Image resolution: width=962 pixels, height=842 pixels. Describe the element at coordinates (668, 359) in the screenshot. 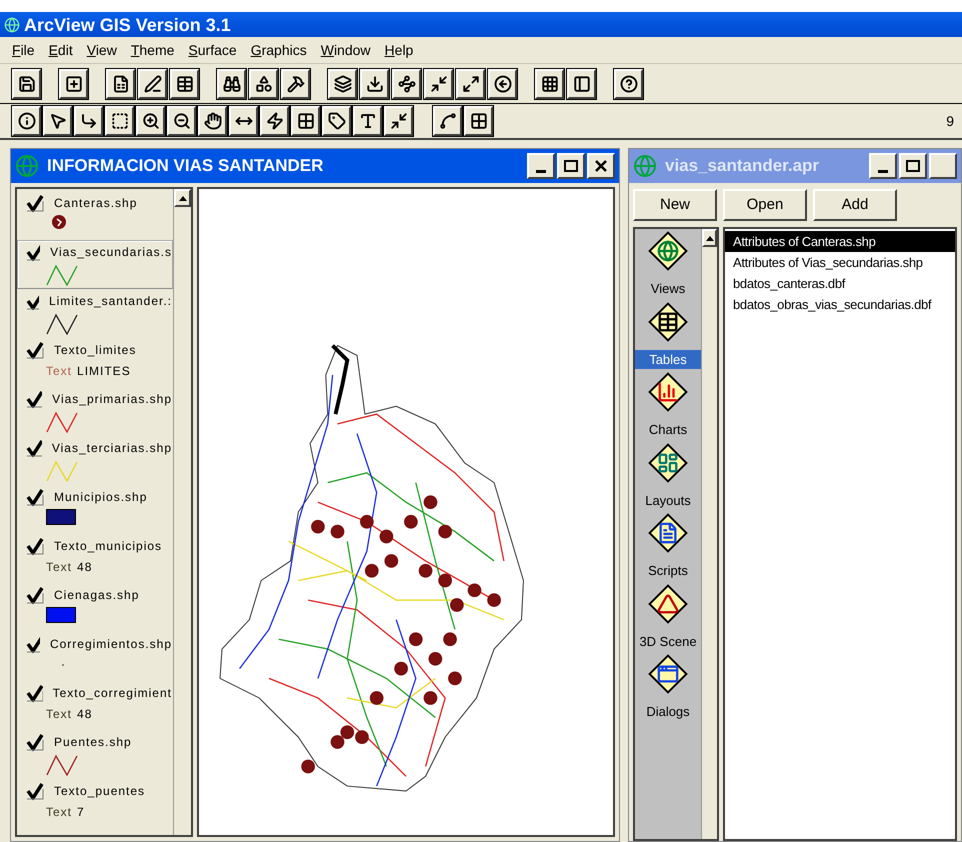

I see `document-type-label: Tables` at that location.